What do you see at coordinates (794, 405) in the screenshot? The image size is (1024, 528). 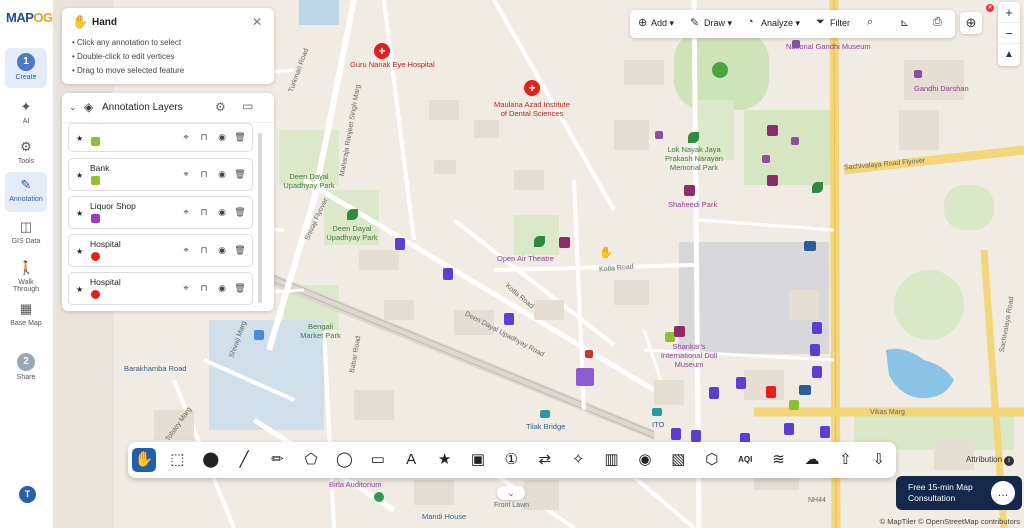 I see `lock-marker-icon` at bounding box center [794, 405].